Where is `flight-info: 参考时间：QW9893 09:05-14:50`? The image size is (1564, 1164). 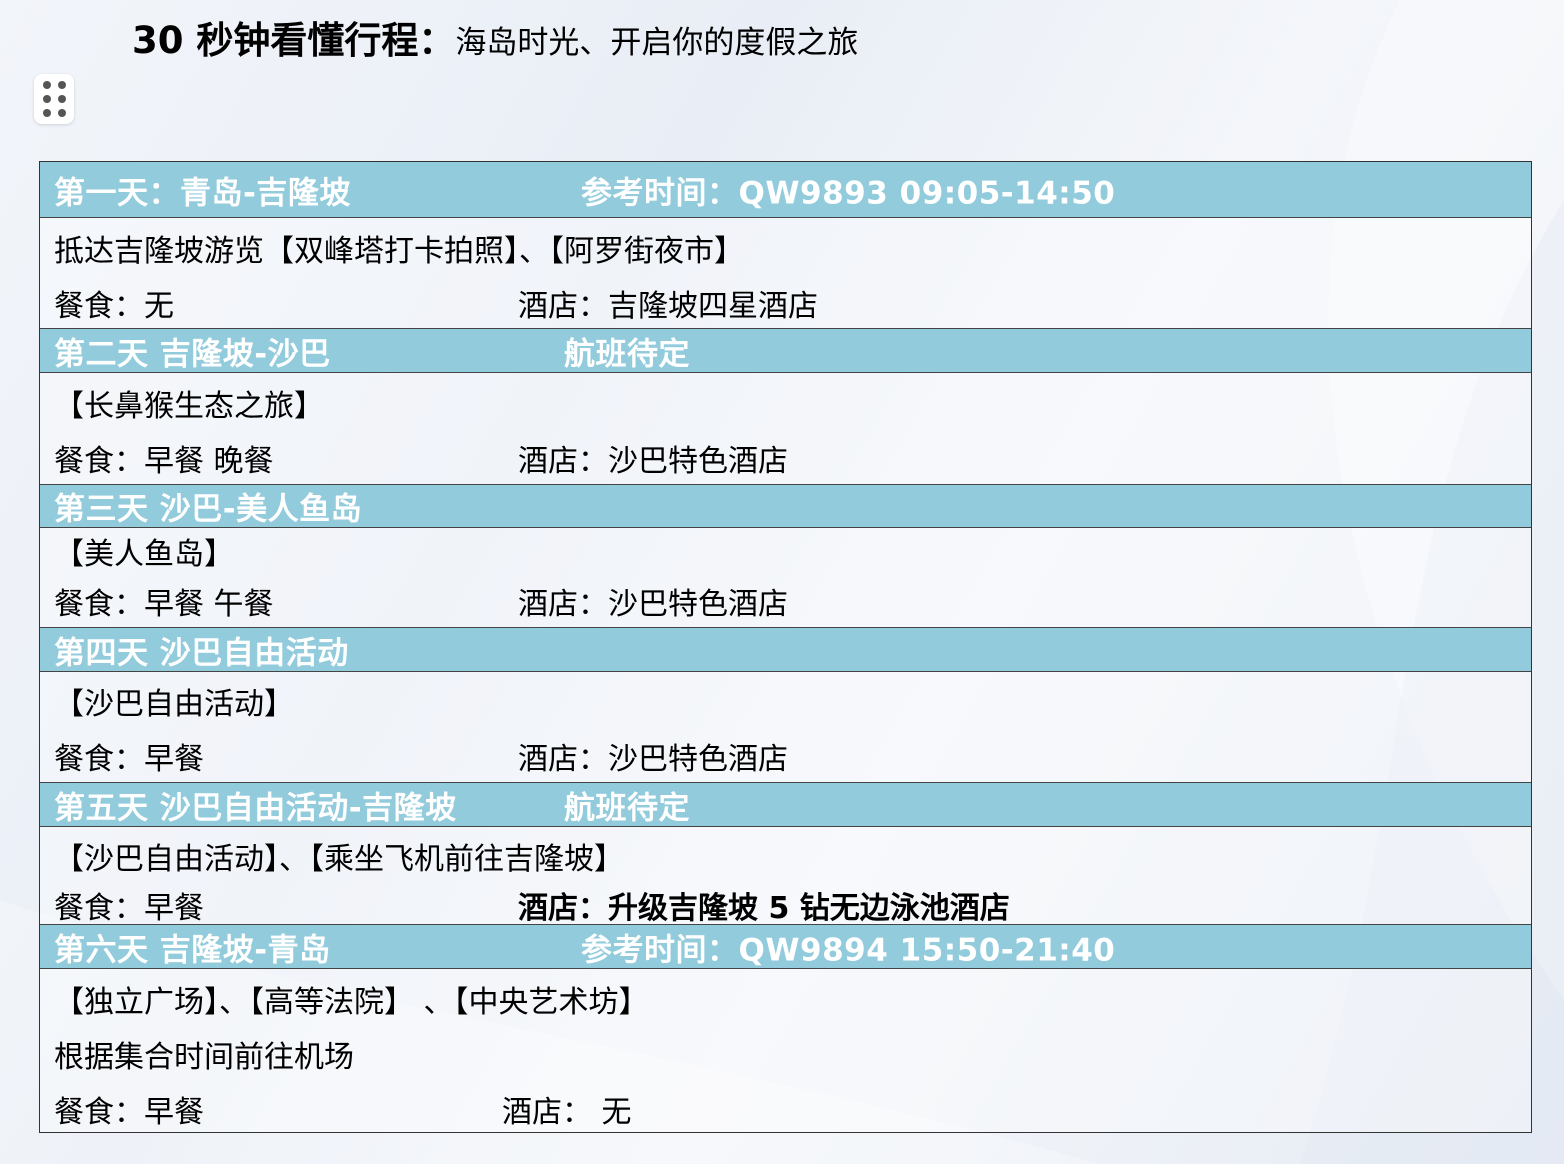
flight-info: 参考时间：QW9893 09:05-14:50 is located at coordinates (848, 193).